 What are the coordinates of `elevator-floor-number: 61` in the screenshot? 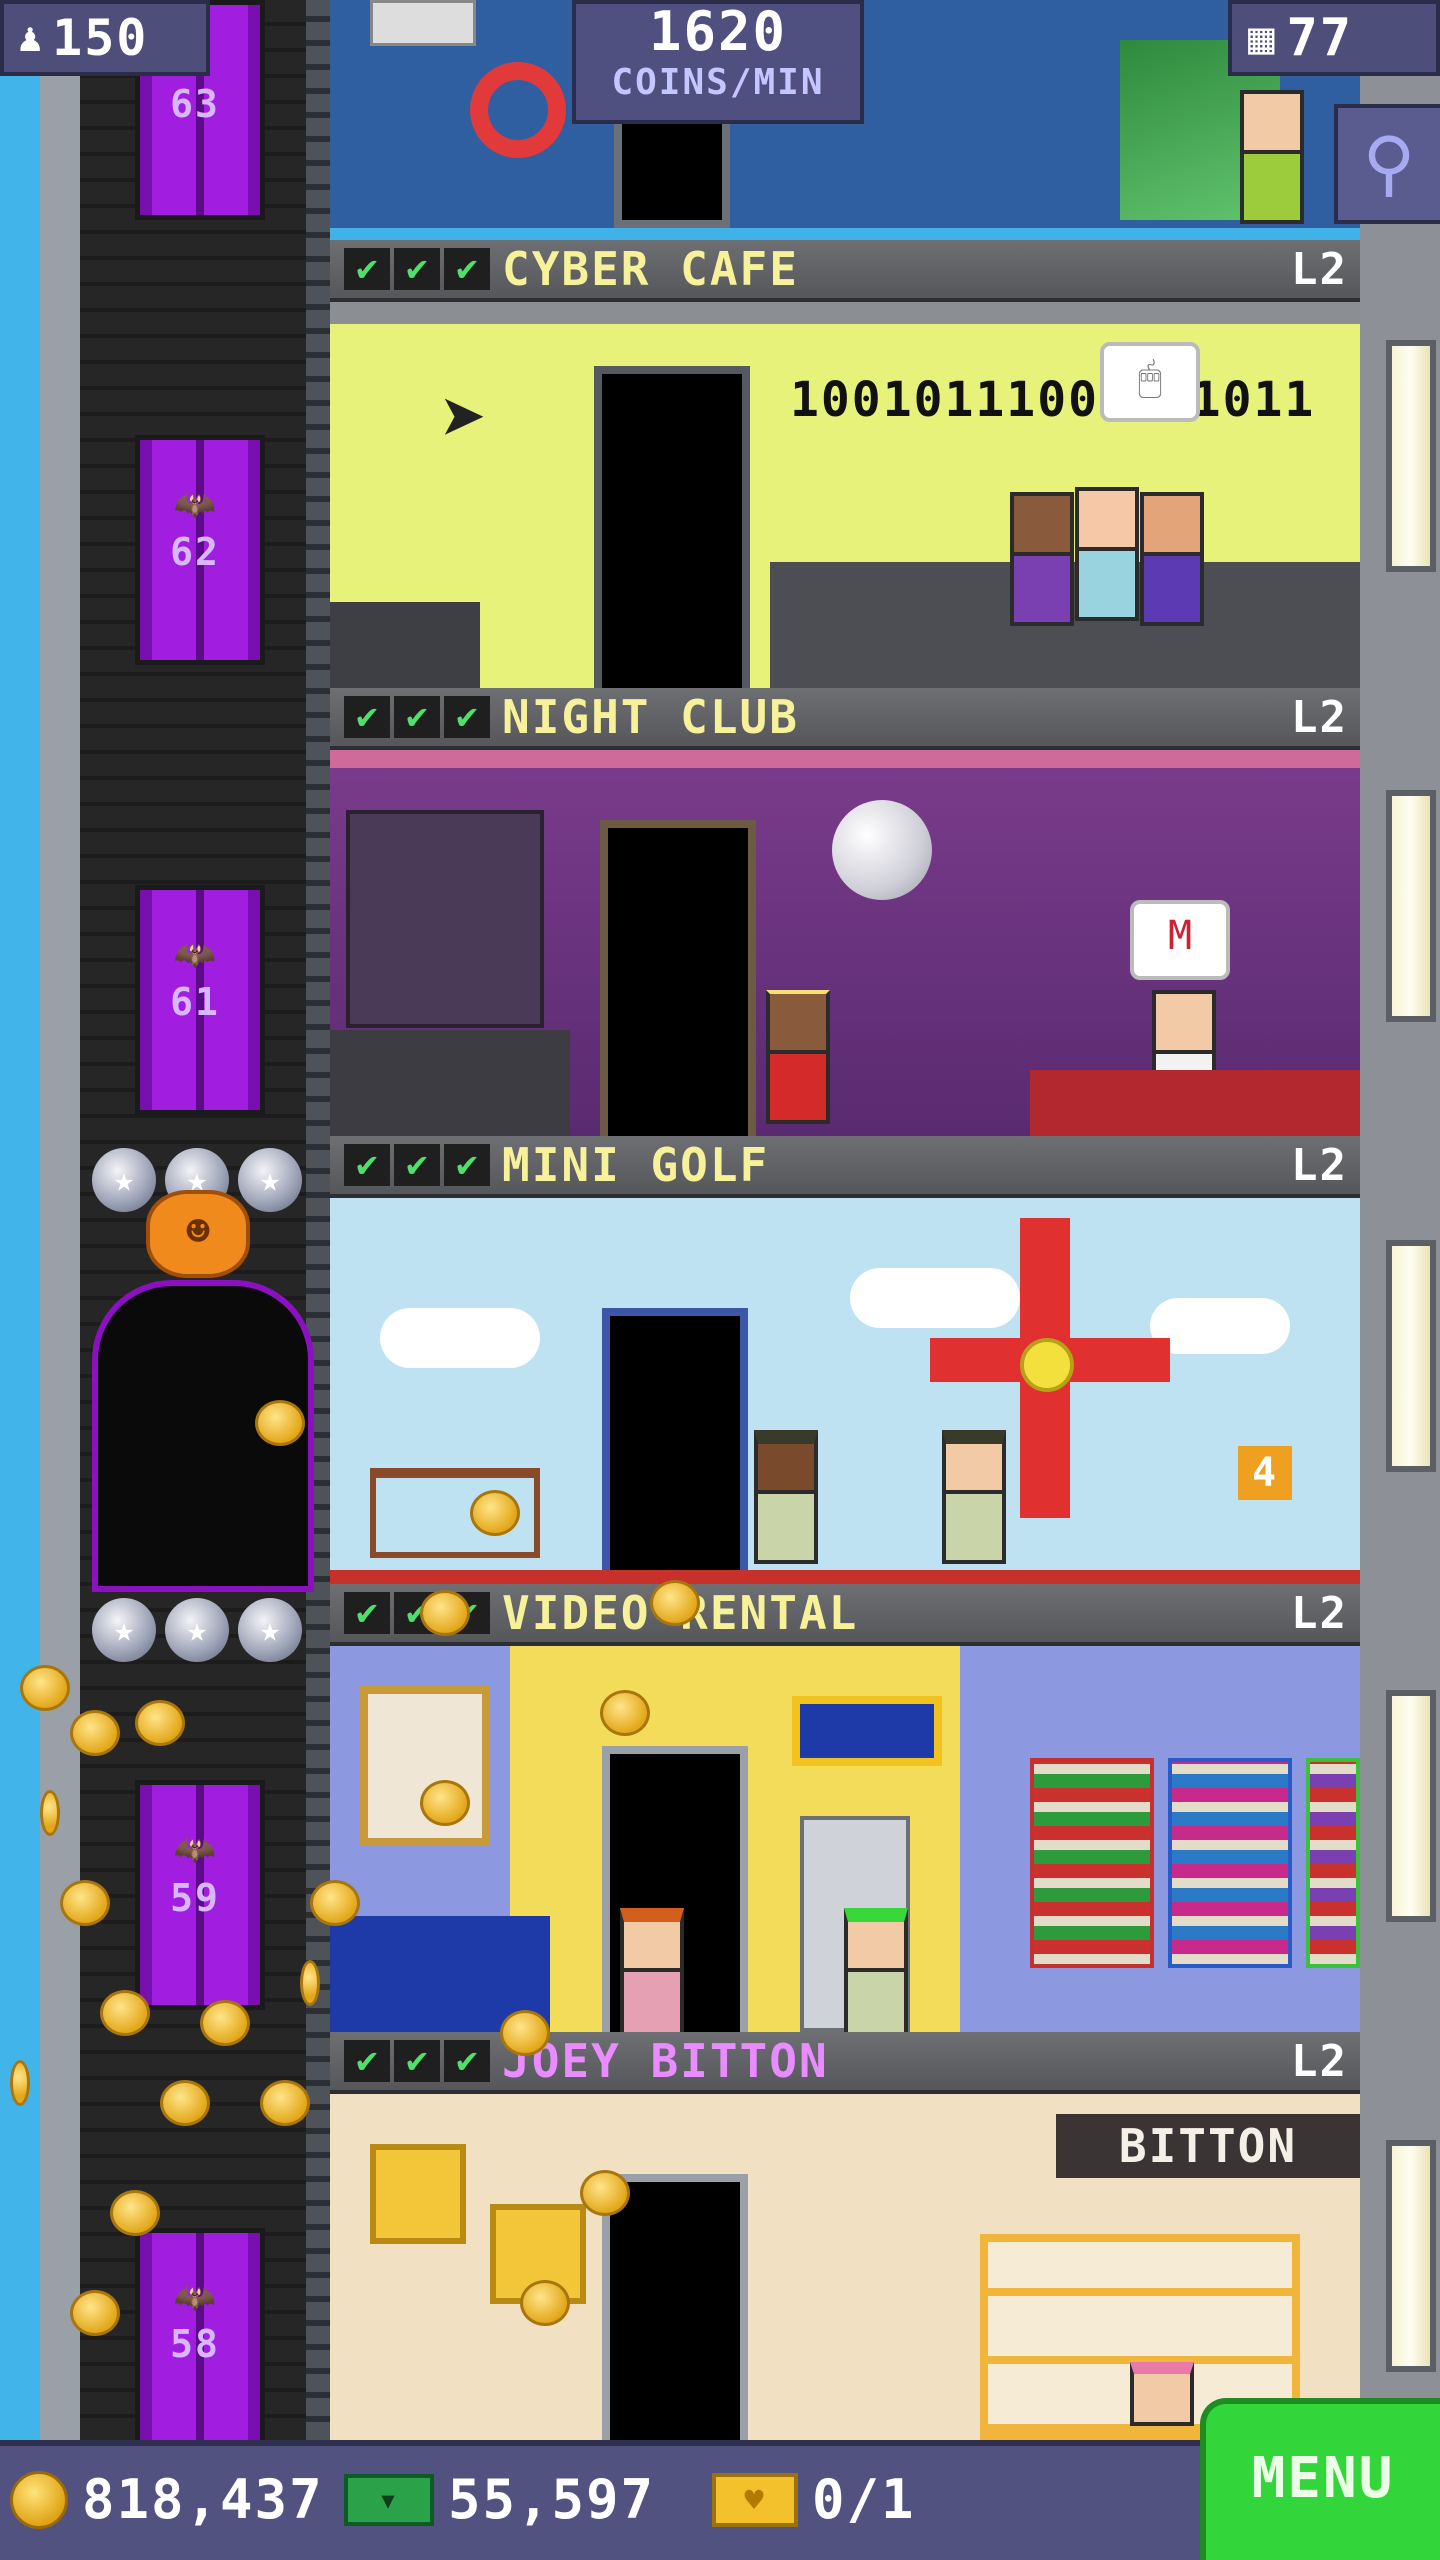 It's located at (195, 1002).